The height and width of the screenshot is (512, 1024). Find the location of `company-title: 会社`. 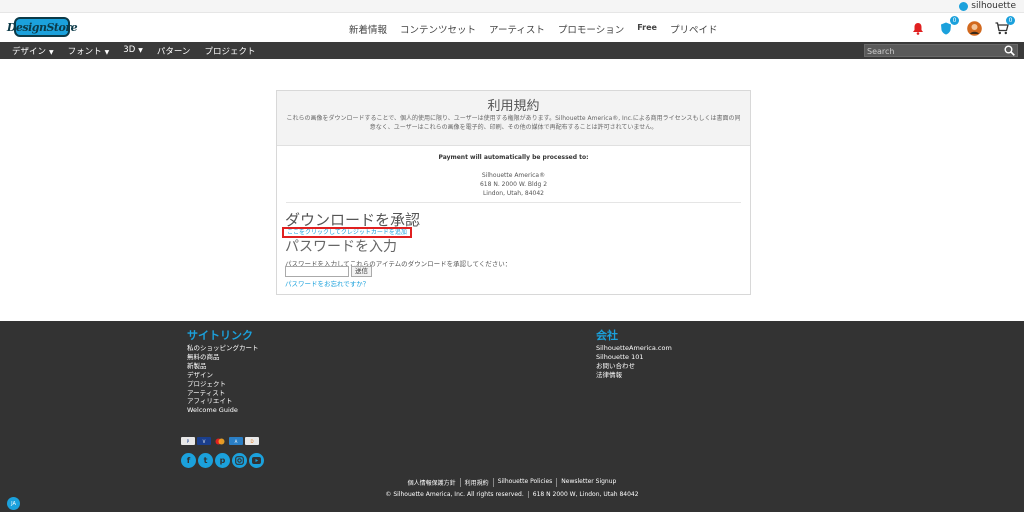

company-title: 会社 is located at coordinates (607, 335).